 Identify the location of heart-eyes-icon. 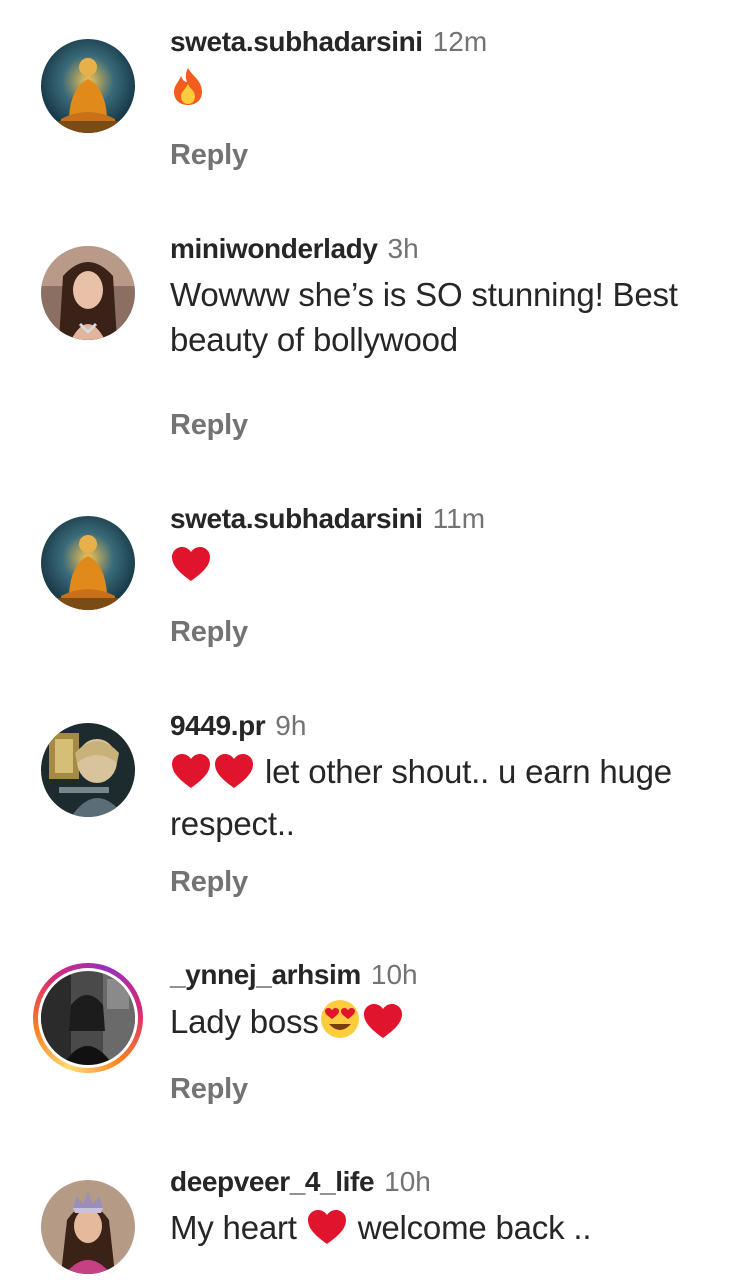
(340, 1024).